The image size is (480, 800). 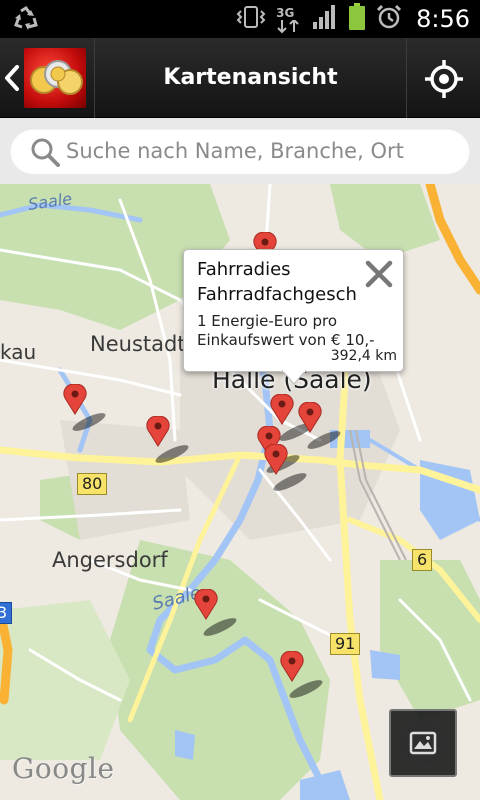 I want to click on map-layers-icon, so click(x=423, y=743).